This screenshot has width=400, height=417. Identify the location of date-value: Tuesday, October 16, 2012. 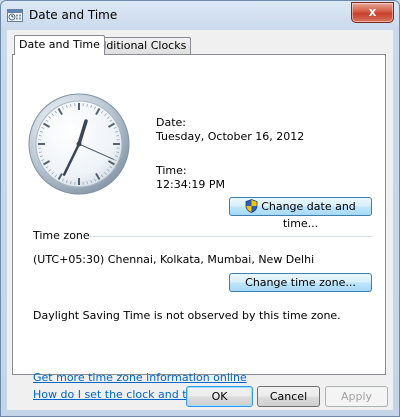
(230, 136).